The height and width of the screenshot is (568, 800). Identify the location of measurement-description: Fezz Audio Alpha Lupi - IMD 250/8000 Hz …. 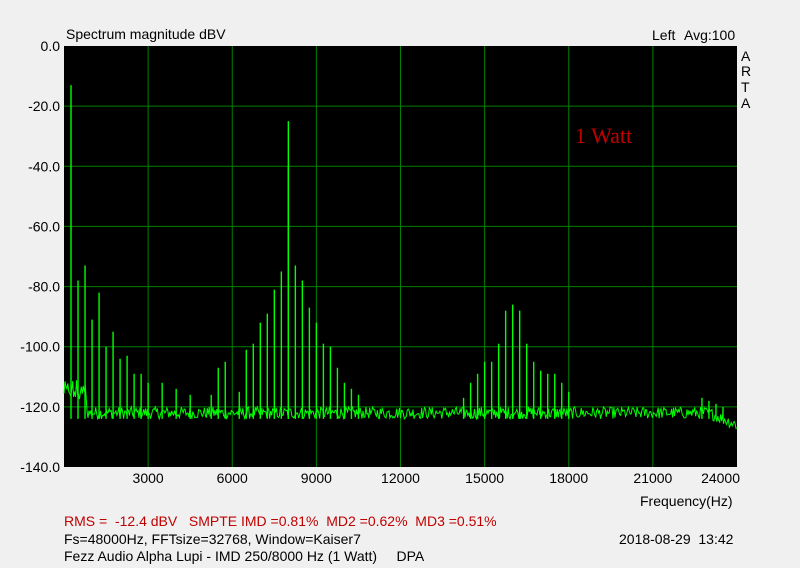
(244, 556).